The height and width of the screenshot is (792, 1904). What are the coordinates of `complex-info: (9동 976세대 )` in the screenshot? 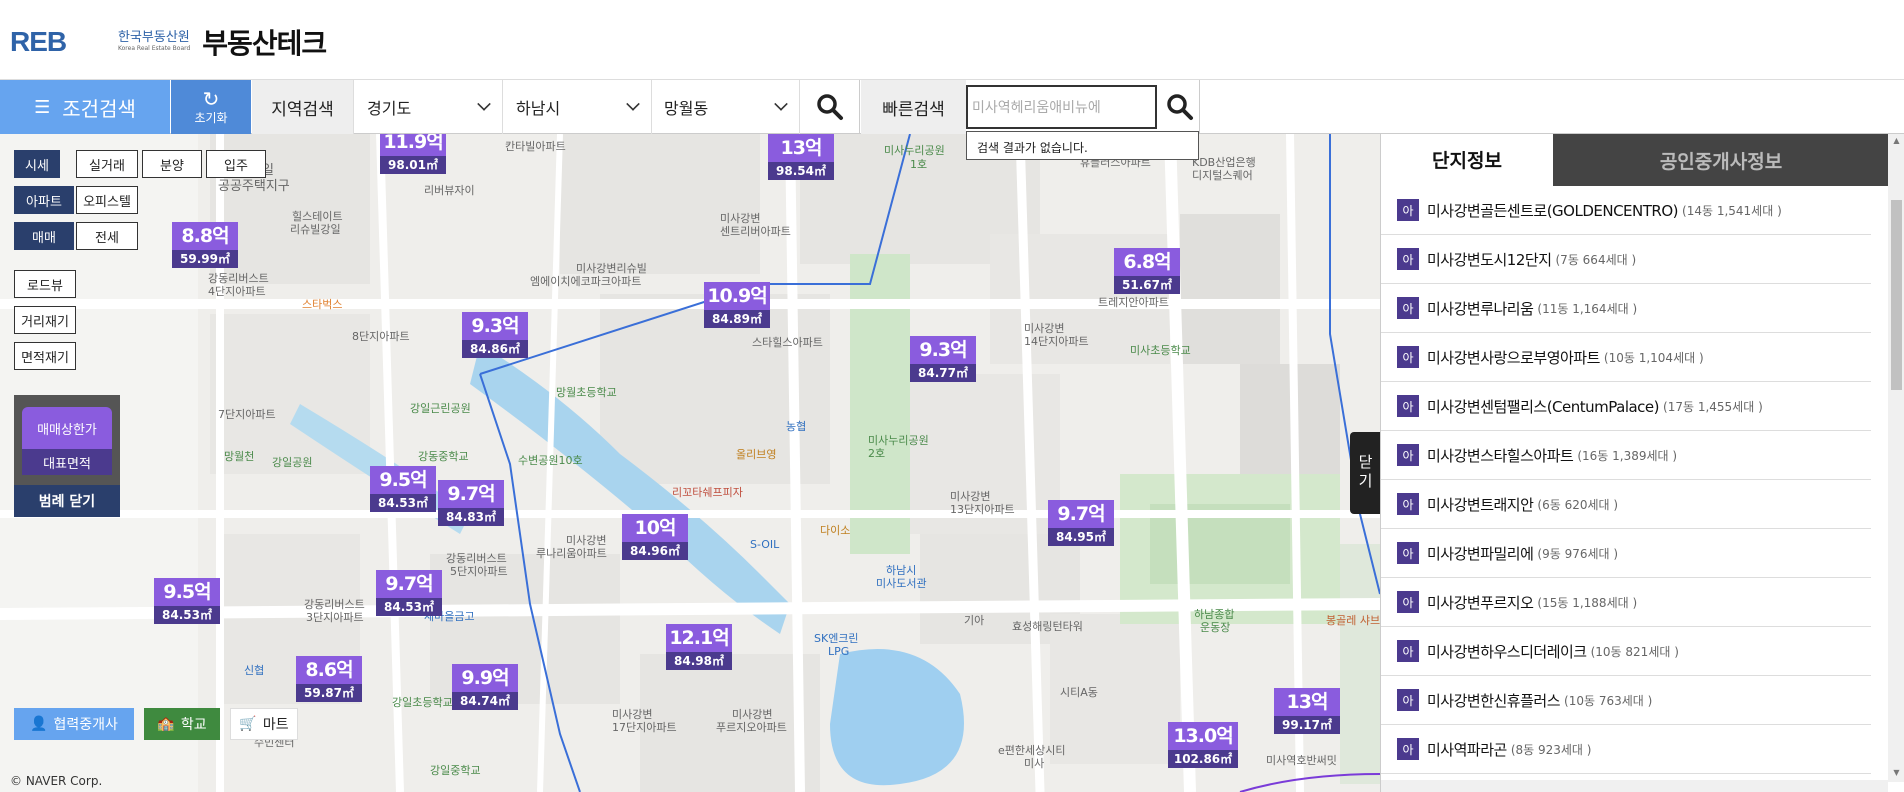 It's located at (1578, 553).